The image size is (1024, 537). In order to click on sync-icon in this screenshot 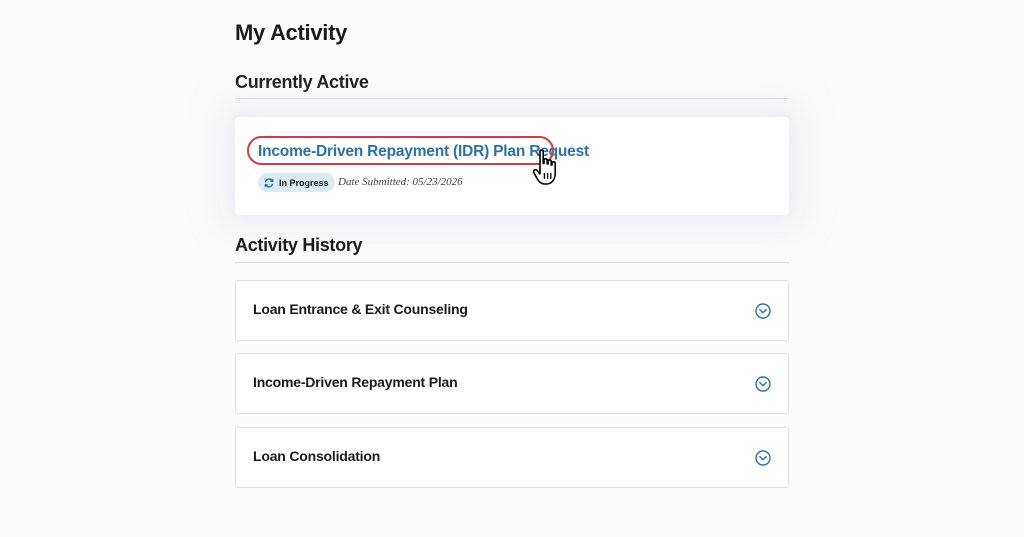, I will do `click(269, 182)`.